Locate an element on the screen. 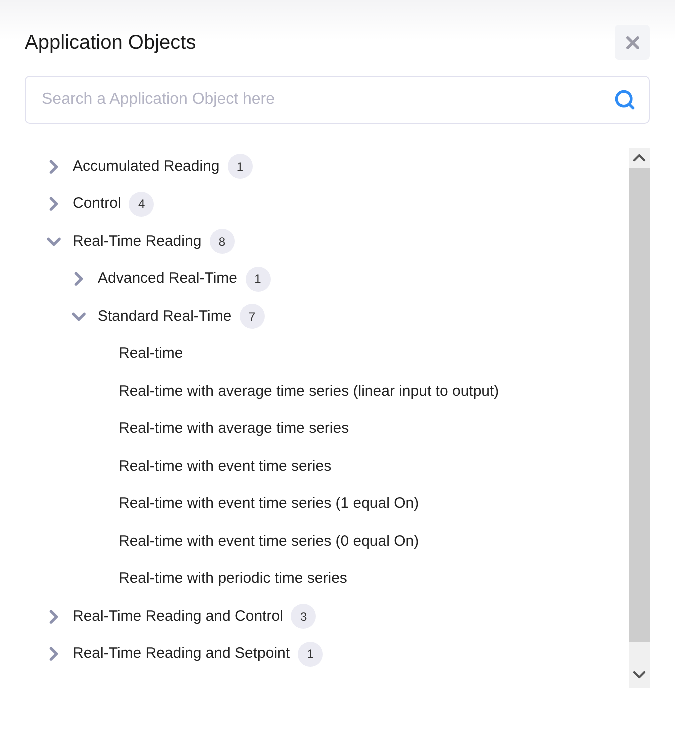 The height and width of the screenshot is (738, 675). tree-item: Real-time is located at coordinates (151, 354).